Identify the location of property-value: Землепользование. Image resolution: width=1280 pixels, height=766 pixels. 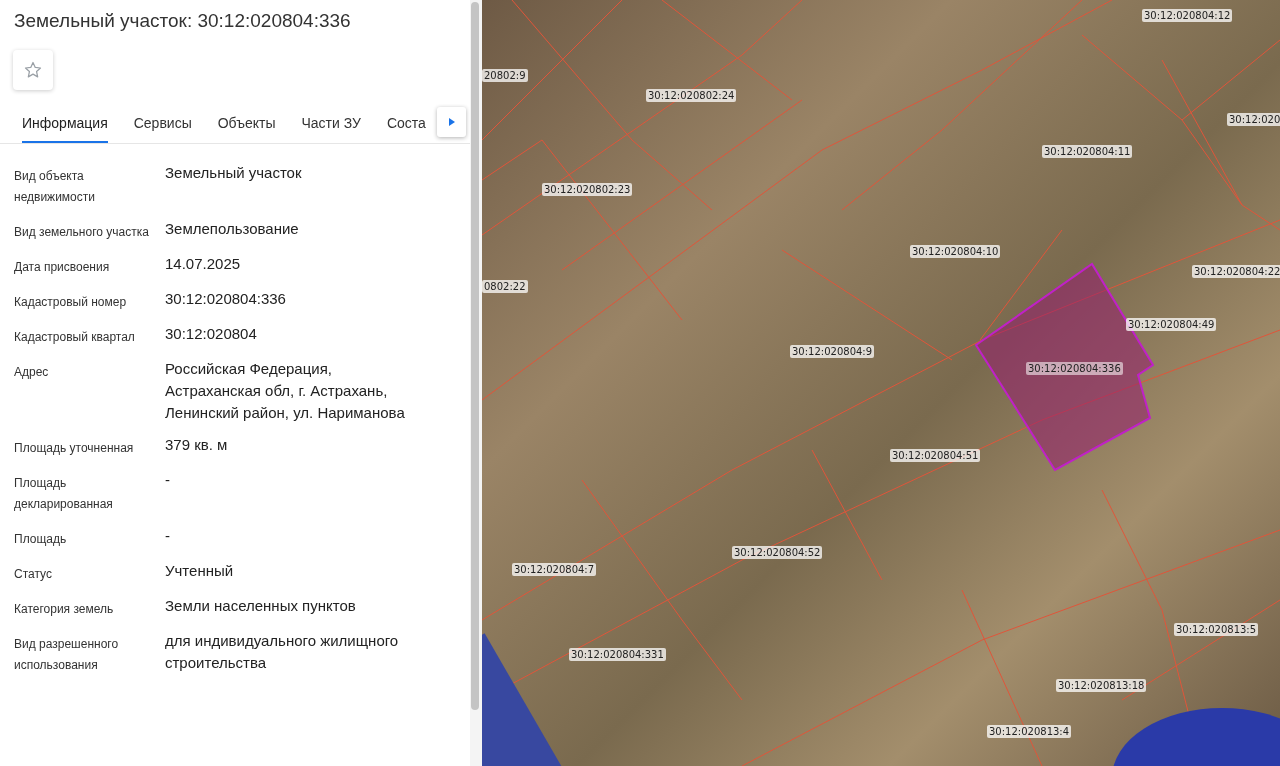
(232, 229).